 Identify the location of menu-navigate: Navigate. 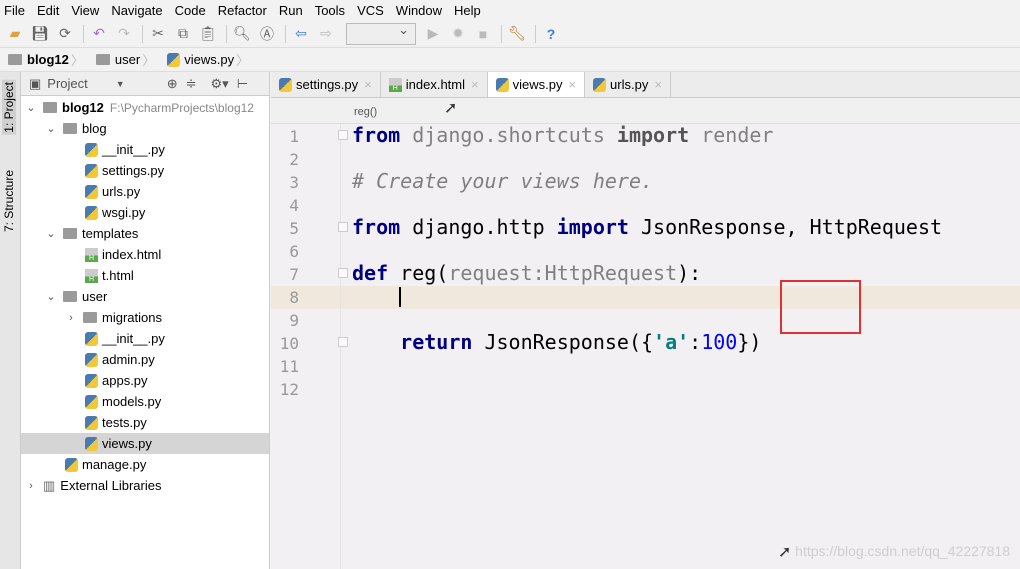
(136, 10).